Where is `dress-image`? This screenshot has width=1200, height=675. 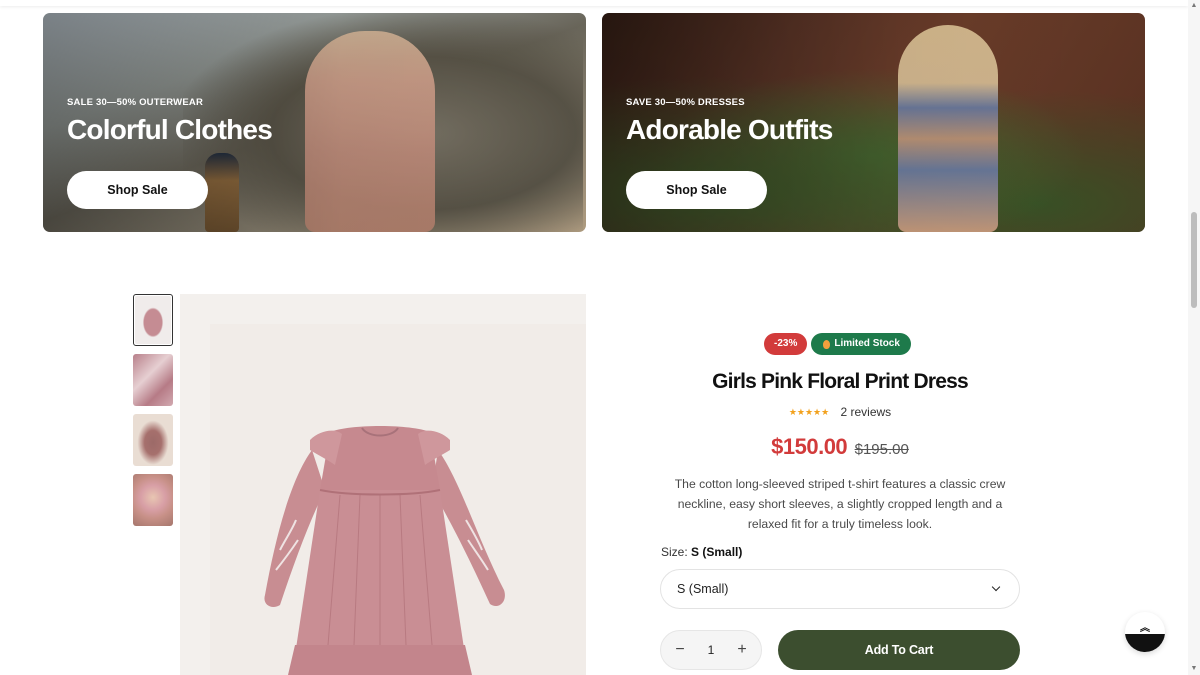
dress-image is located at coordinates (384, 550).